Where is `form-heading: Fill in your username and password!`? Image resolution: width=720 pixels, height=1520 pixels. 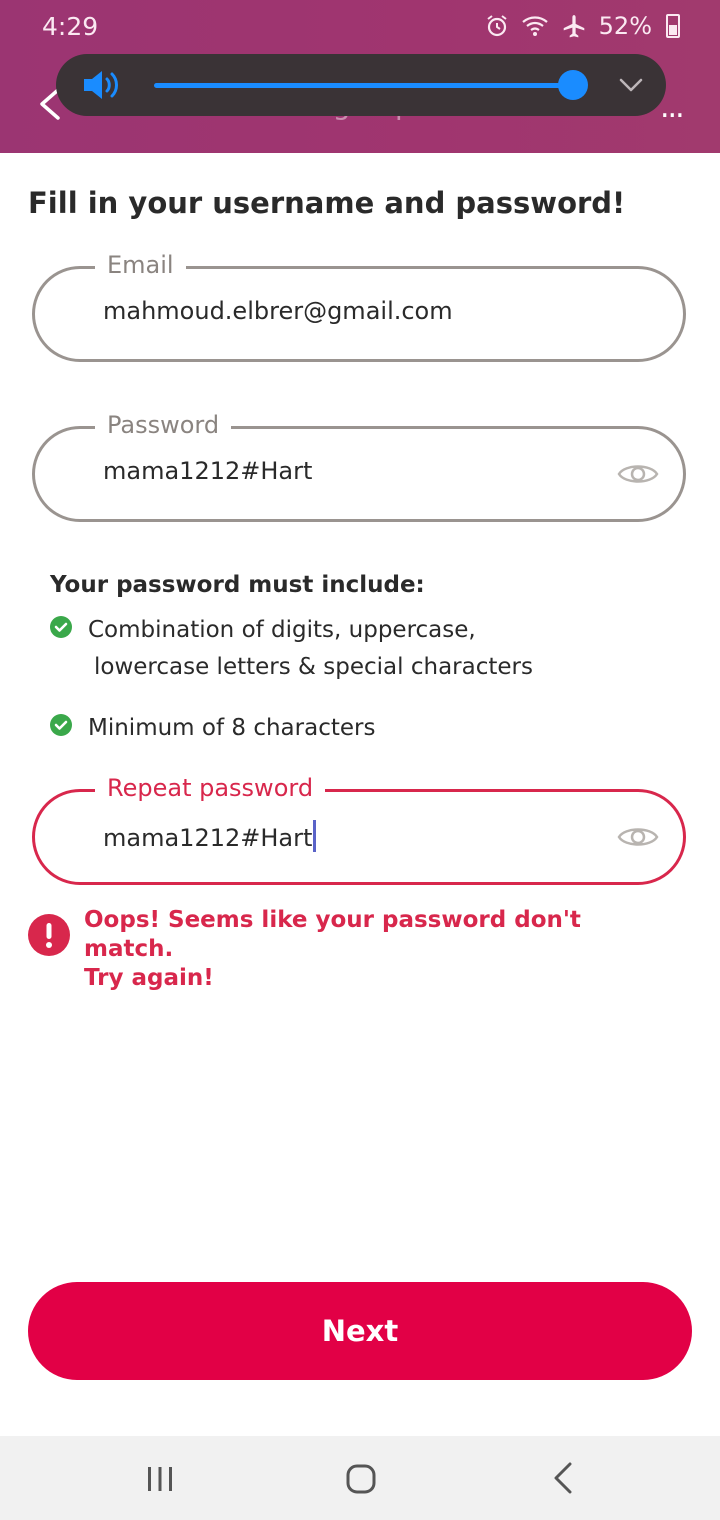
form-heading: Fill in your username and password! is located at coordinates (327, 203).